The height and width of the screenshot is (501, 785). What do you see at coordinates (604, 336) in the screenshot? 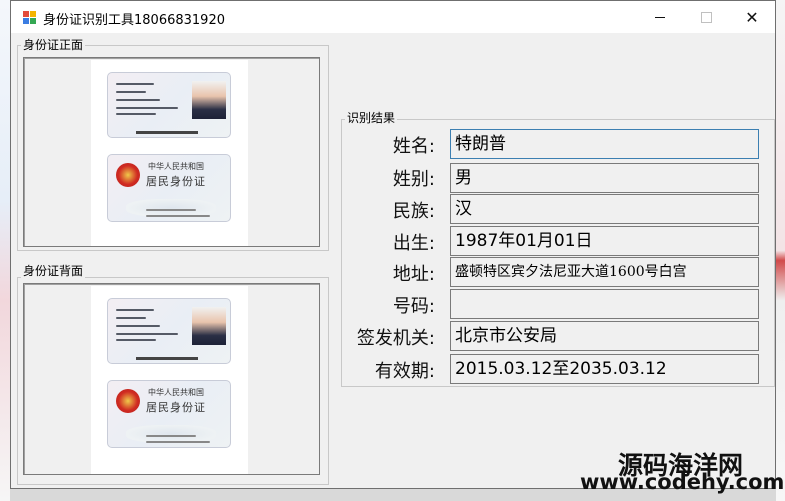
I see `issuer-field: 北京市公安局` at bounding box center [604, 336].